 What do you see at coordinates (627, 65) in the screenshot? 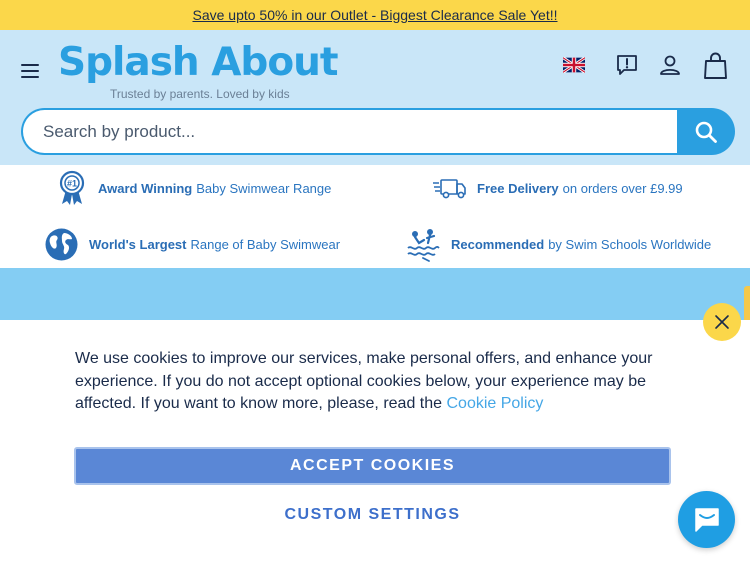
I see `alert-message-icon` at bounding box center [627, 65].